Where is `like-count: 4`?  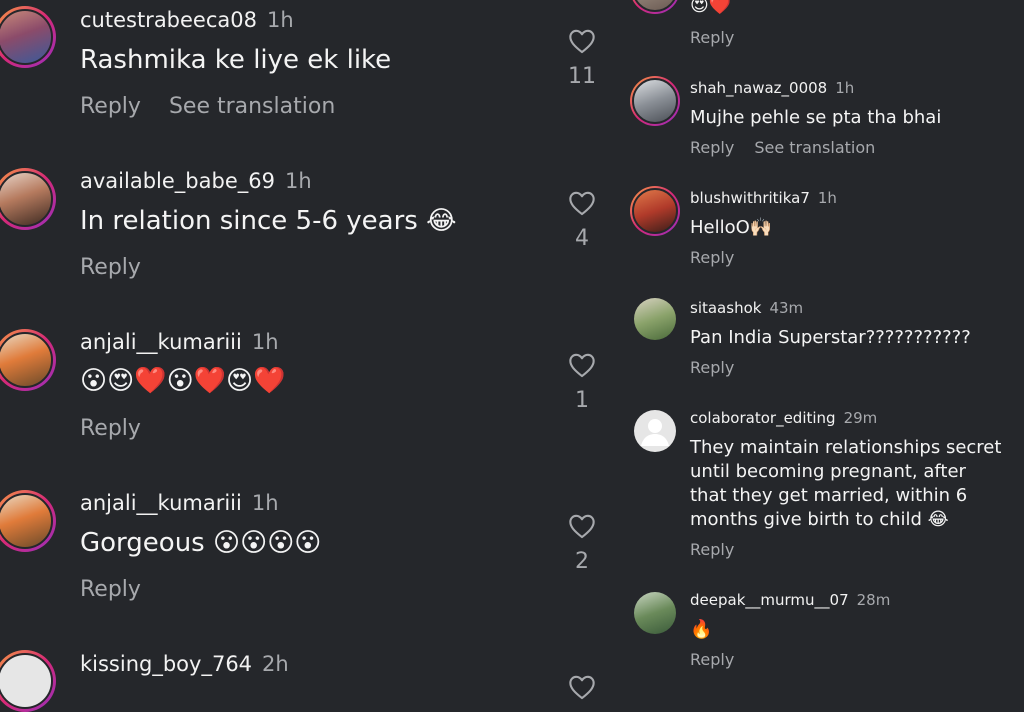
like-count: 4 is located at coordinates (582, 238).